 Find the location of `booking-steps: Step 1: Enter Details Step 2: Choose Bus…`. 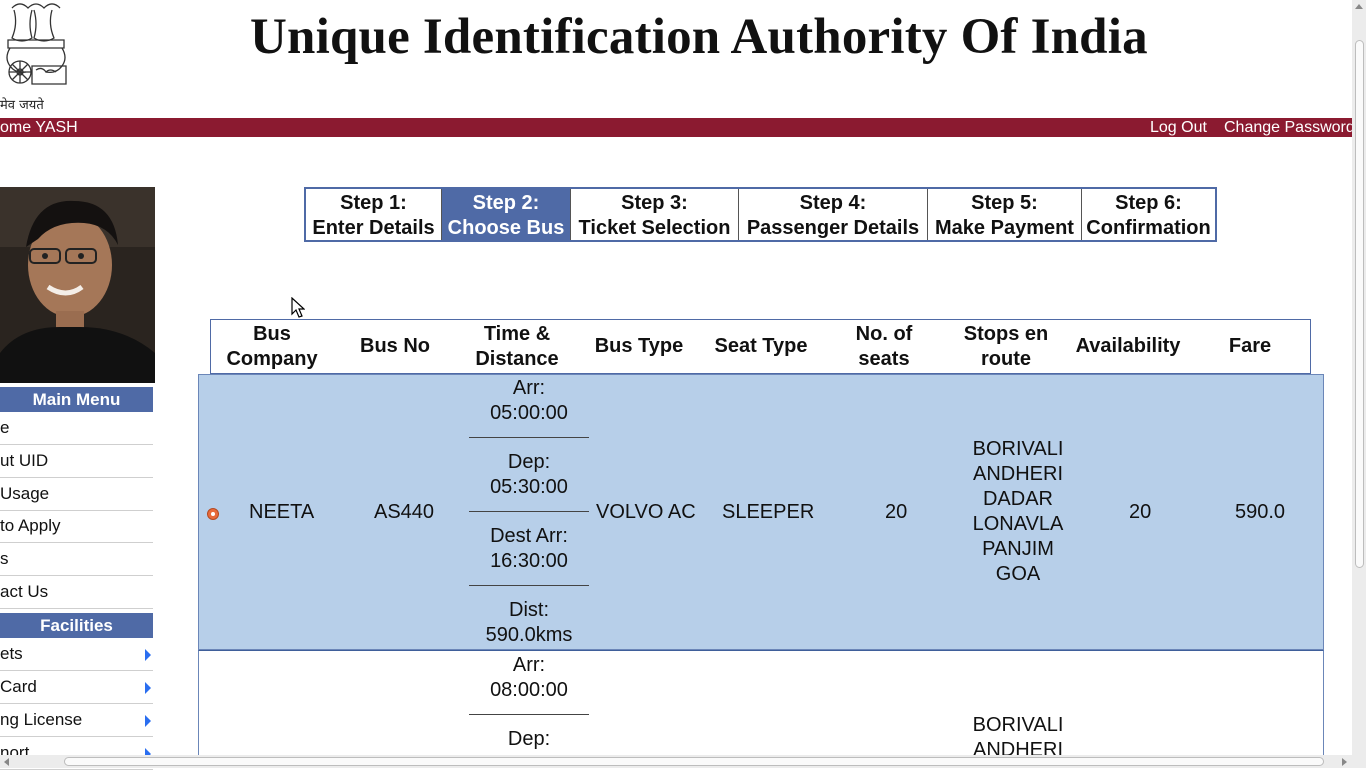

booking-steps: Step 1: Enter Details Step 2: Choose Bus… is located at coordinates (760, 214).